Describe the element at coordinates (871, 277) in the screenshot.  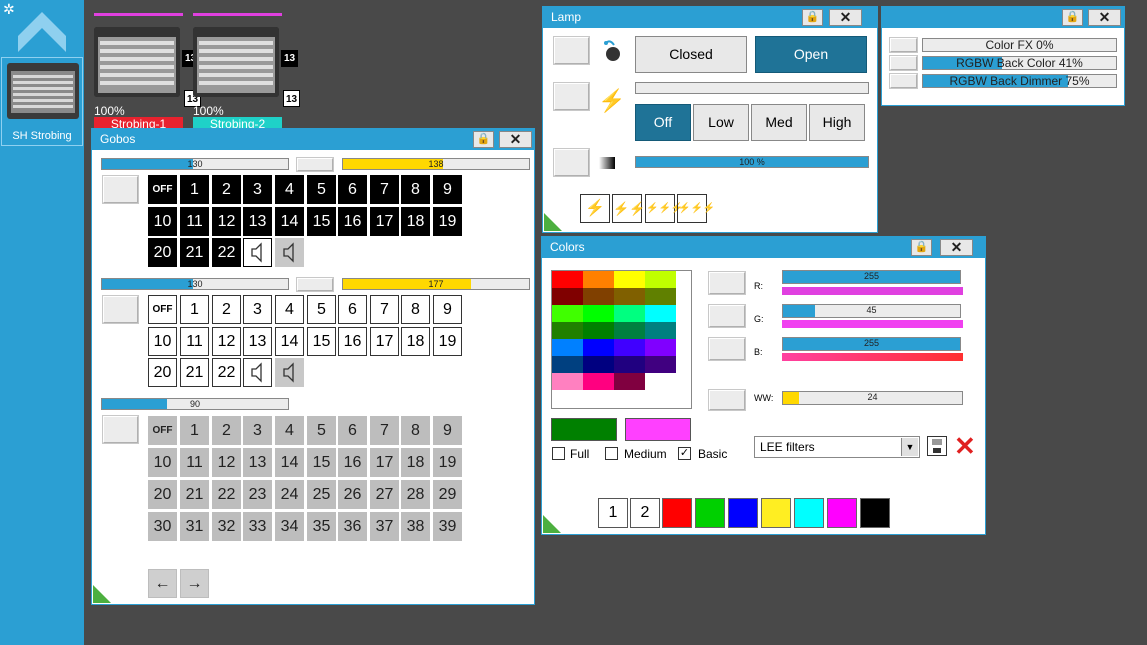
I see `red-bar: 255` at that location.